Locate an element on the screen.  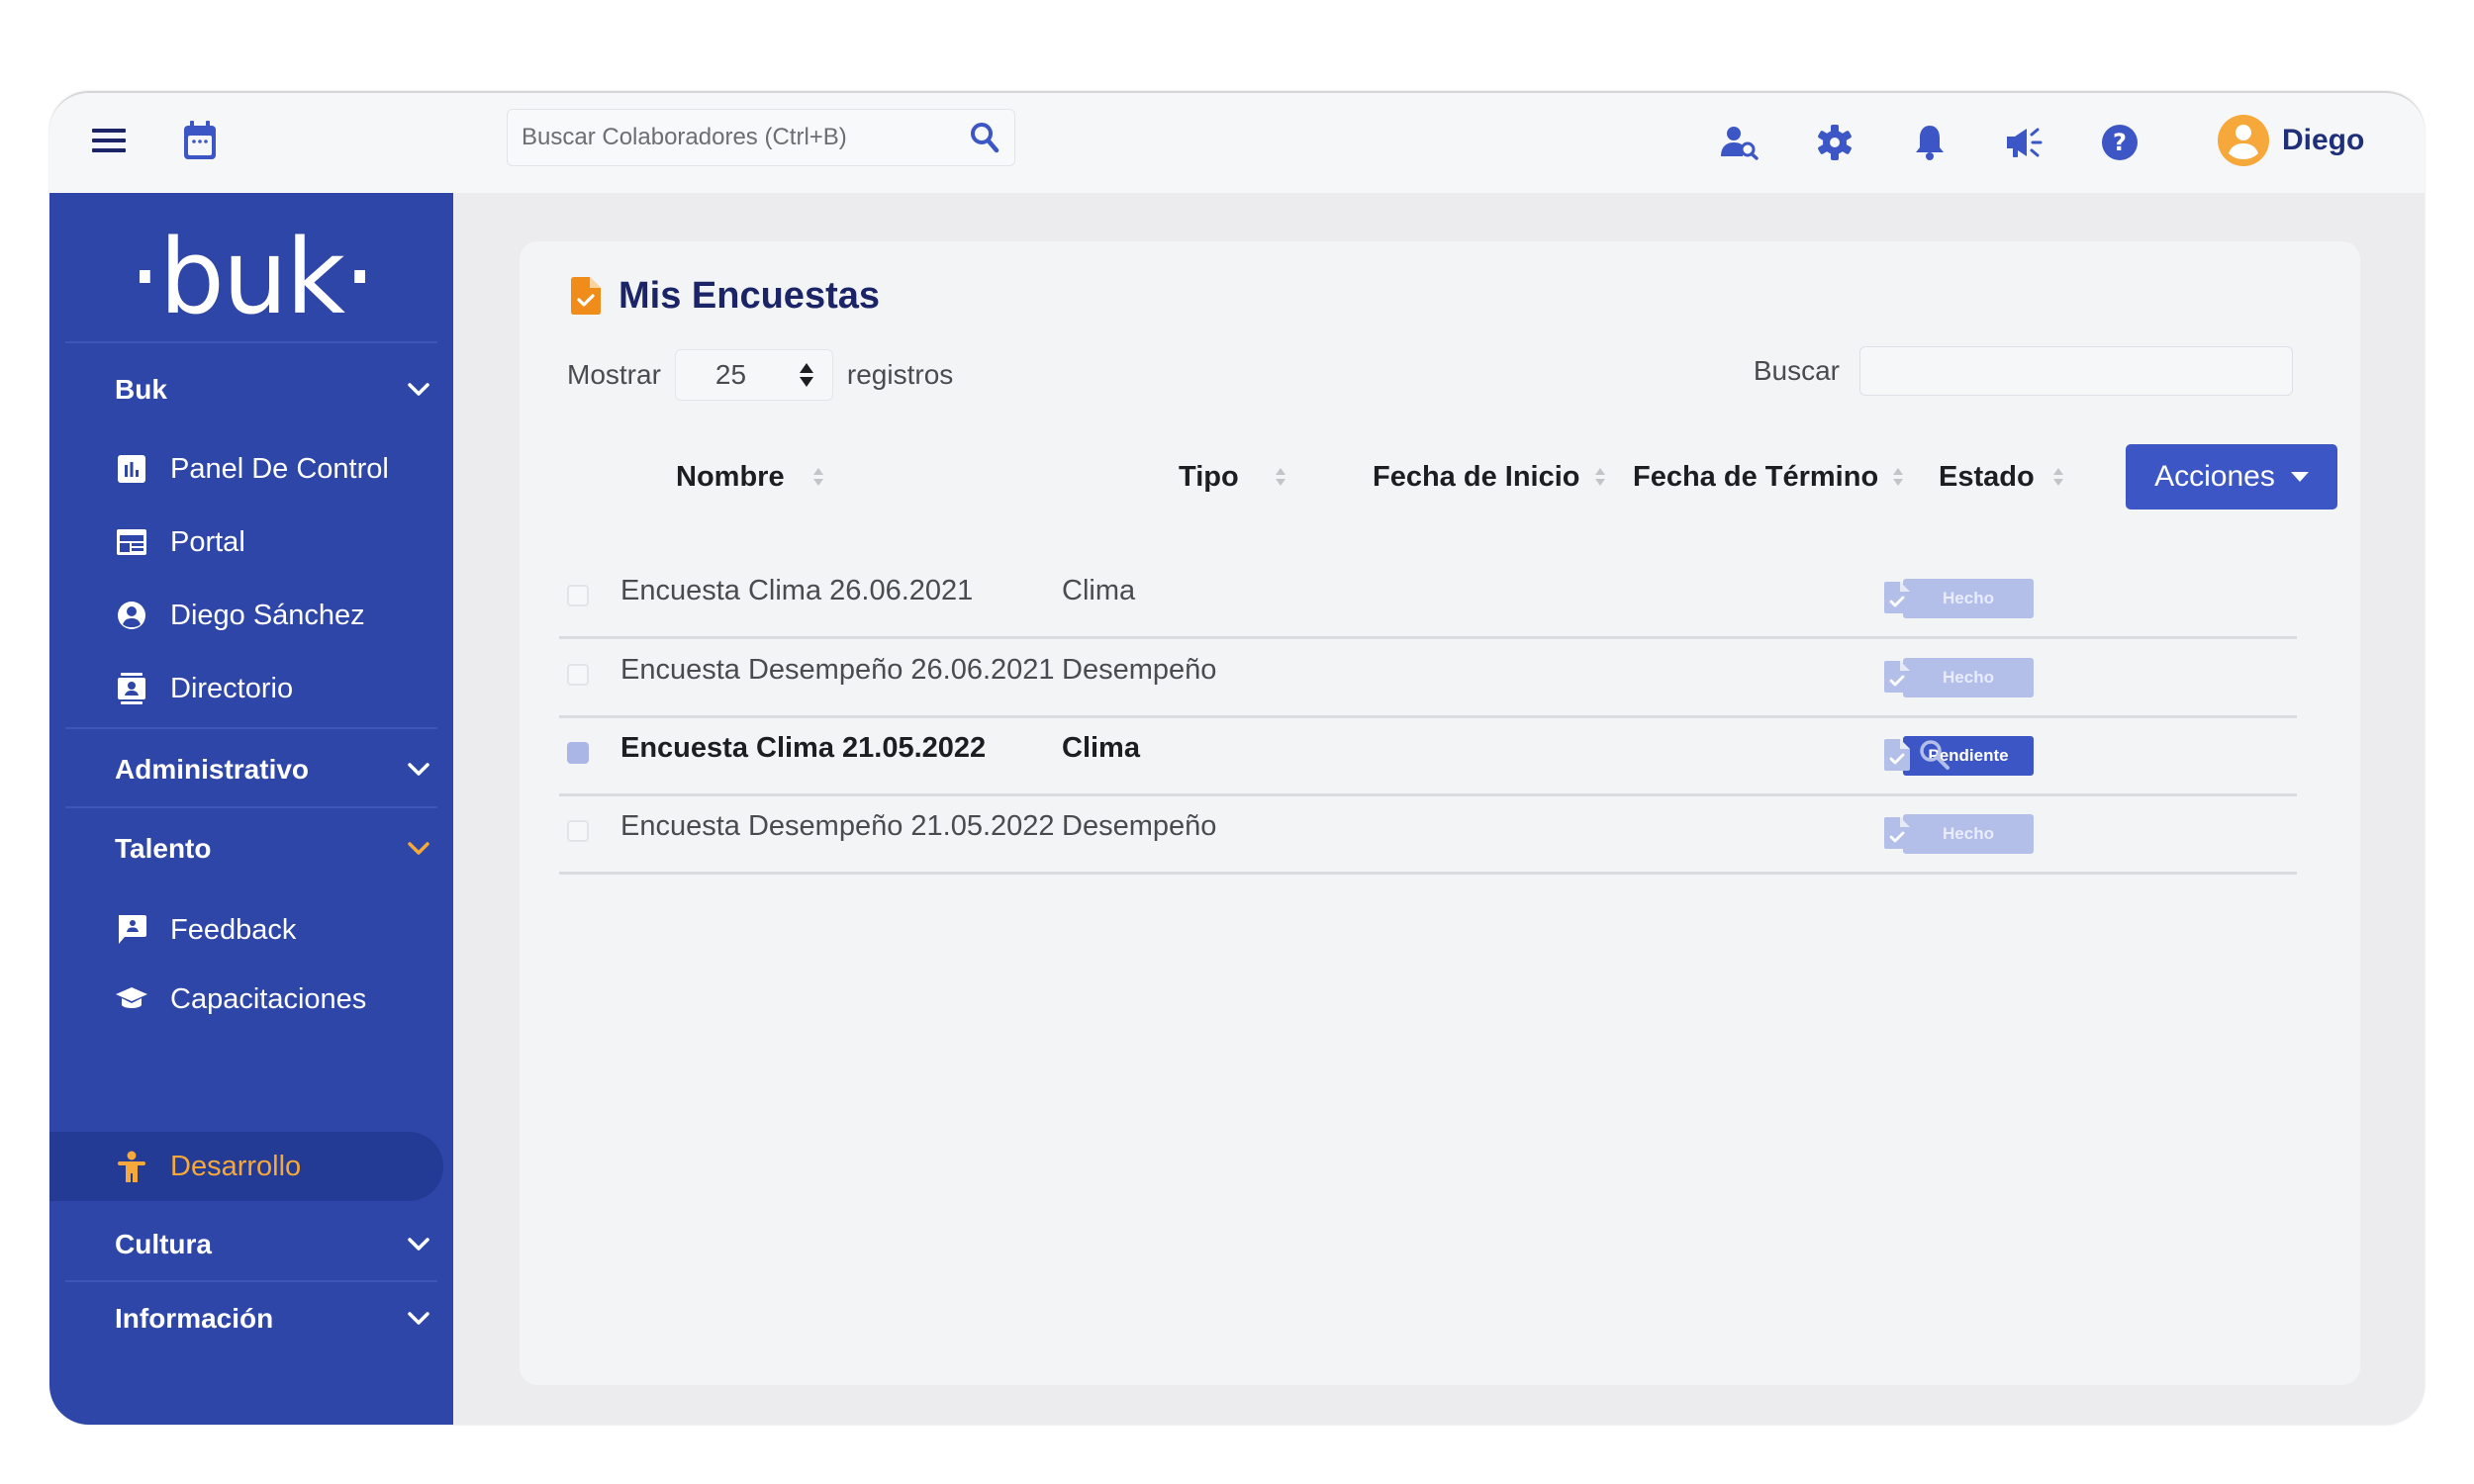
contact-book-icon is located at coordinates (132, 688).